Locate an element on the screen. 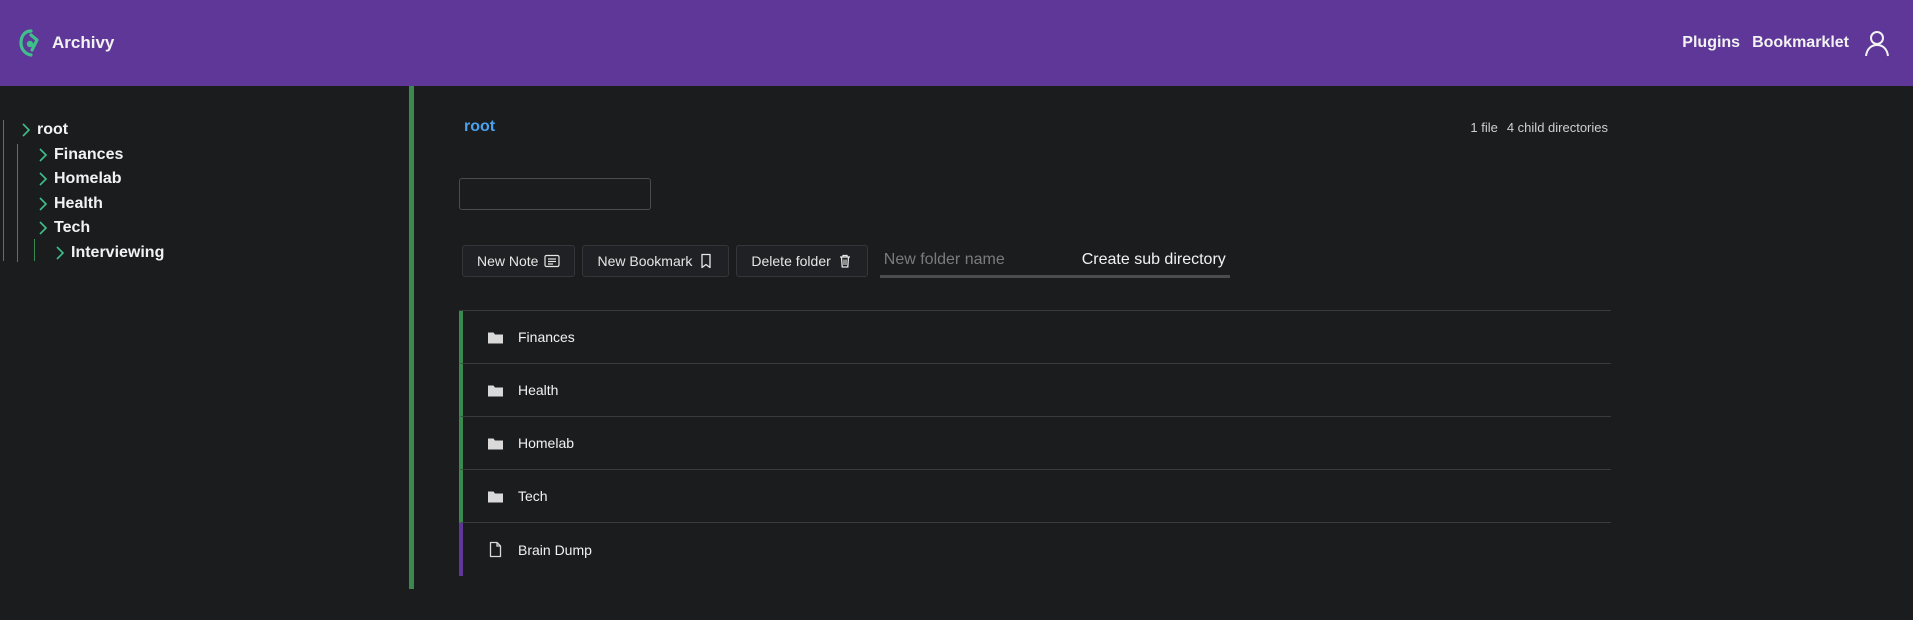  list-item-folder: Health is located at coordinates (1035, 390).